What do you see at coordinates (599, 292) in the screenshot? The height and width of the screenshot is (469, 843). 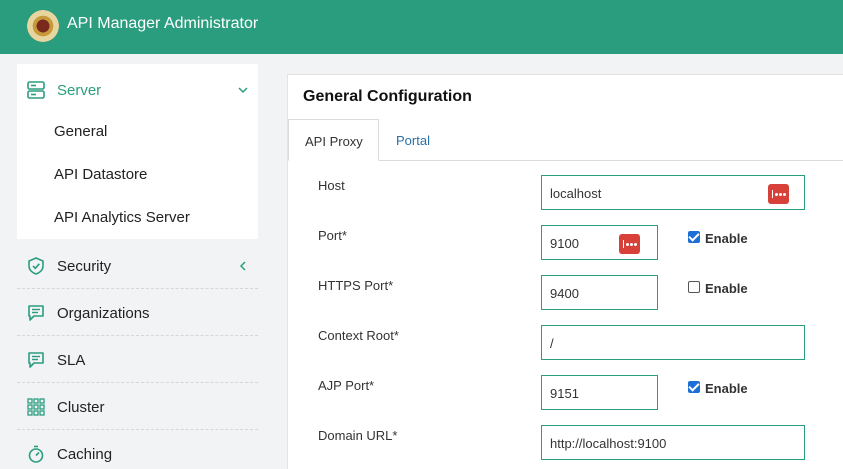 I see `https-port-input: 9400` at bounding box center [599, 292].